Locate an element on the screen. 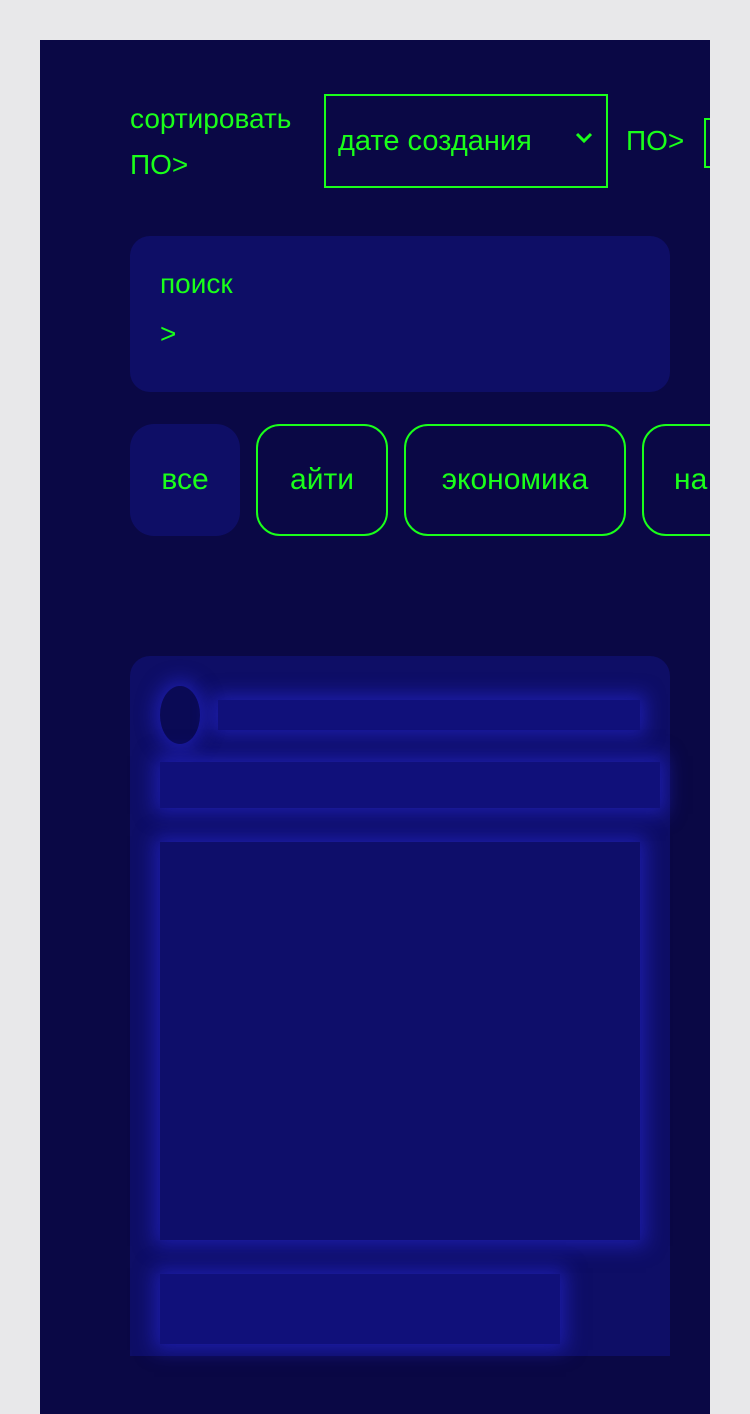  filter-chip-economy: экономика is located at coordinates (515, 480).